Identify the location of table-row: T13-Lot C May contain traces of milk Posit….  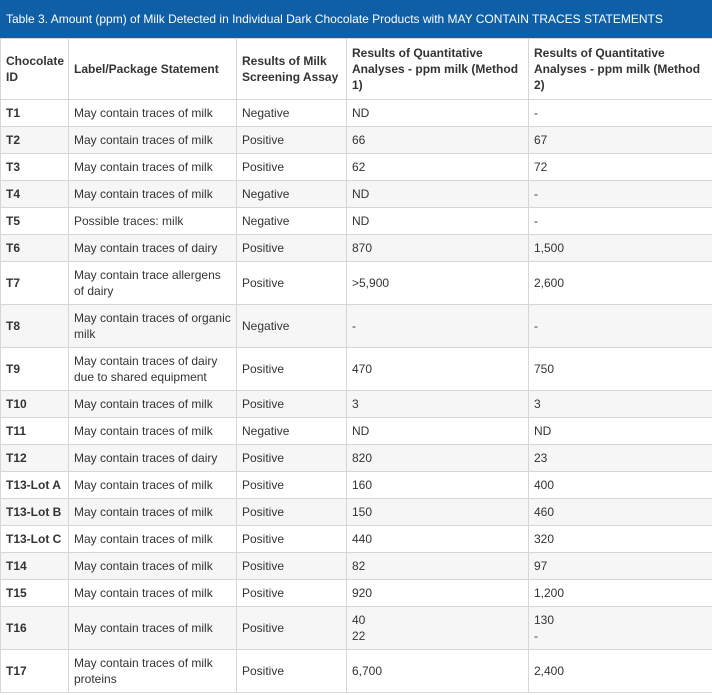
(356, 539).